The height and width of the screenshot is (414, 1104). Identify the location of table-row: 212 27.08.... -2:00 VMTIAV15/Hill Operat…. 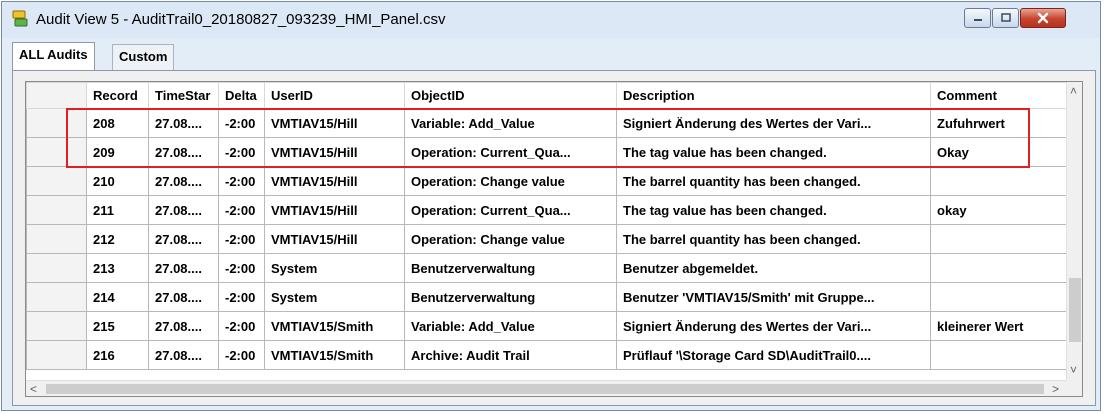
(546, 239).